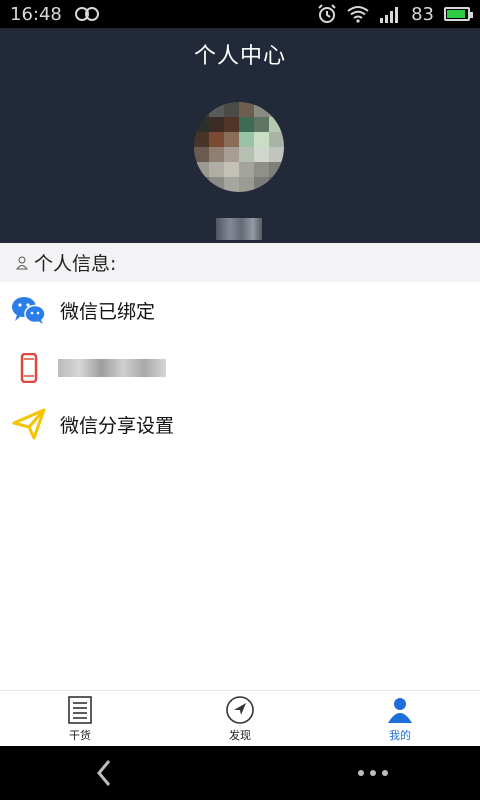  Describe the element at coordinates (36, 14) in the screenshot. I see `status-time: 16:48` at that location.